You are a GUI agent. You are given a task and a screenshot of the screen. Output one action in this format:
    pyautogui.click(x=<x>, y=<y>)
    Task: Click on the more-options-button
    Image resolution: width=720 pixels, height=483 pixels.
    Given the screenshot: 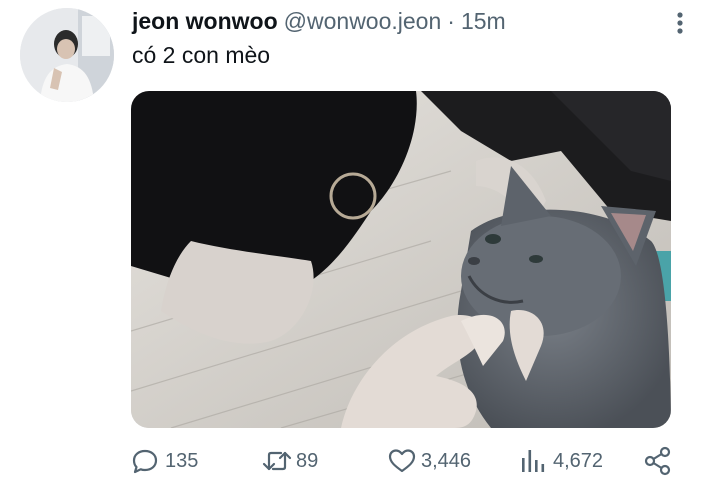 What is the action you would take?
    pyautogui.click(x=680, y=23)
    